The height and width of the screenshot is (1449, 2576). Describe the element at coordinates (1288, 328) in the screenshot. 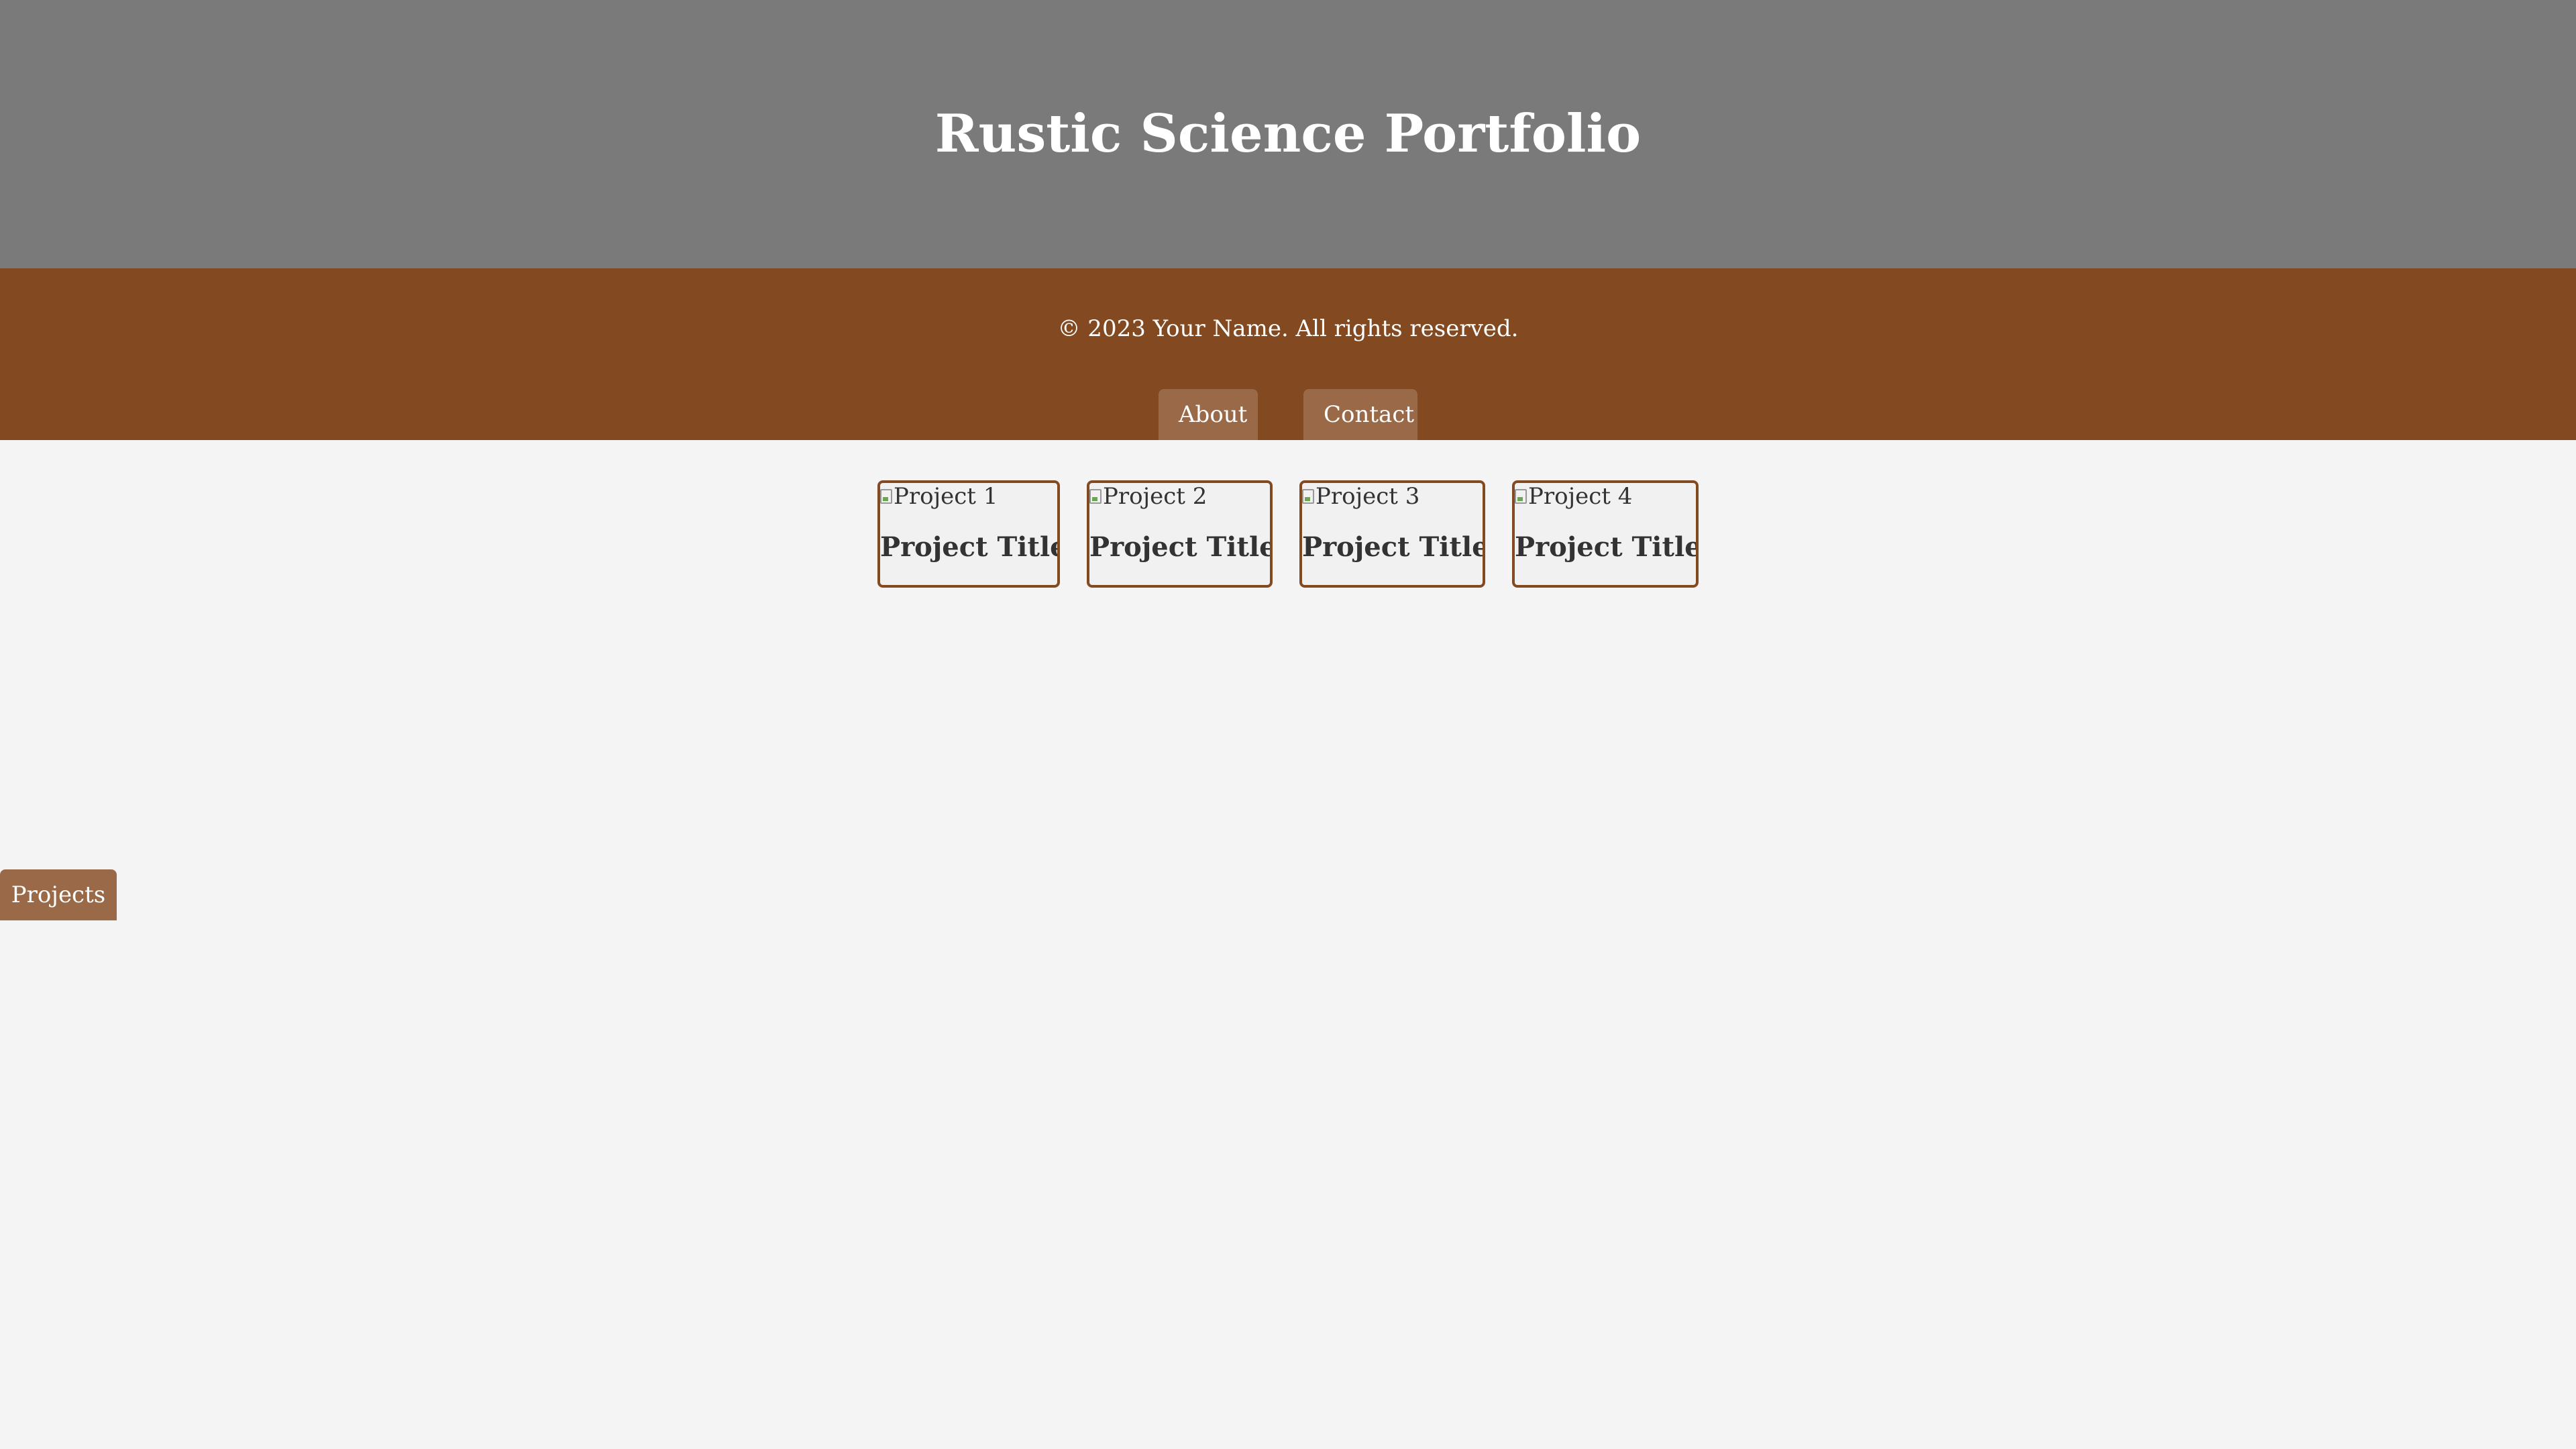

I see `copyright-text: © 2023 Your Name. All rights reserved.` at that location.